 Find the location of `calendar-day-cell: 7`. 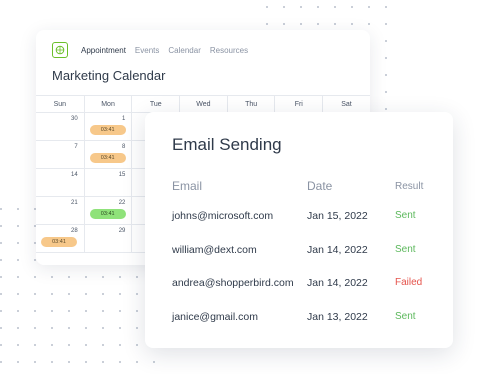

calendar-day-cell: 7 is located at coordinates (60, 154).